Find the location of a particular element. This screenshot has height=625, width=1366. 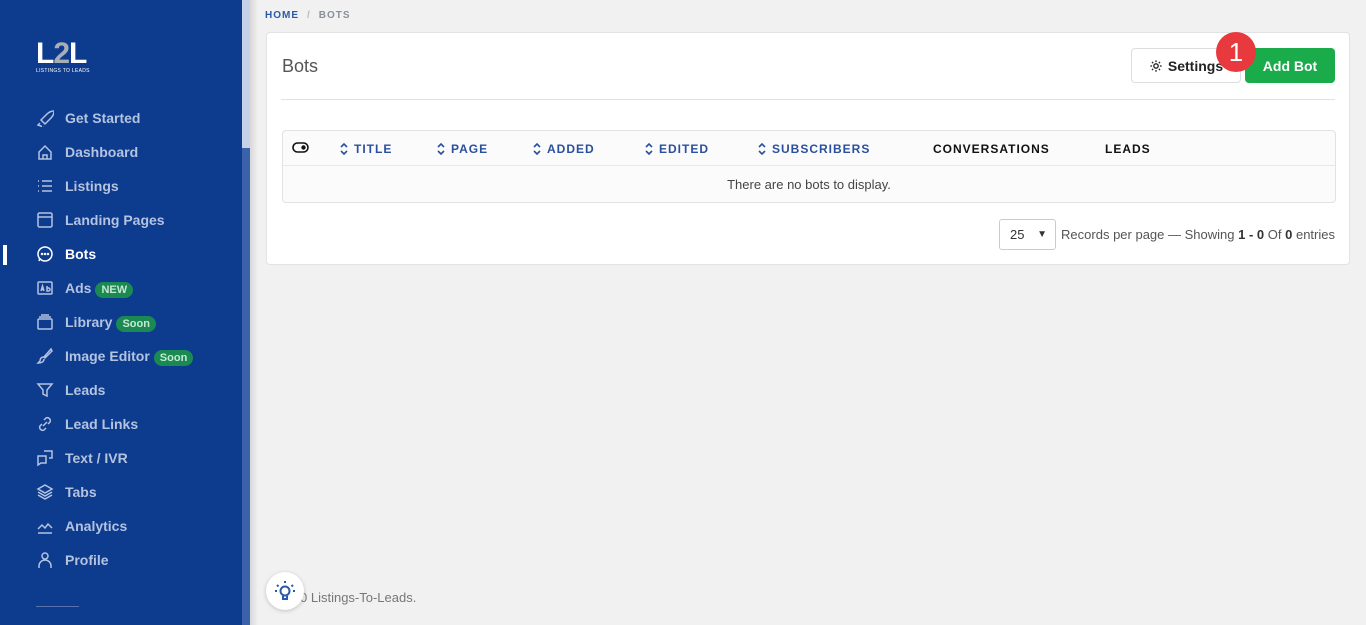

column-label: SUBSCRIBERS is located at coordinates (821, 149).